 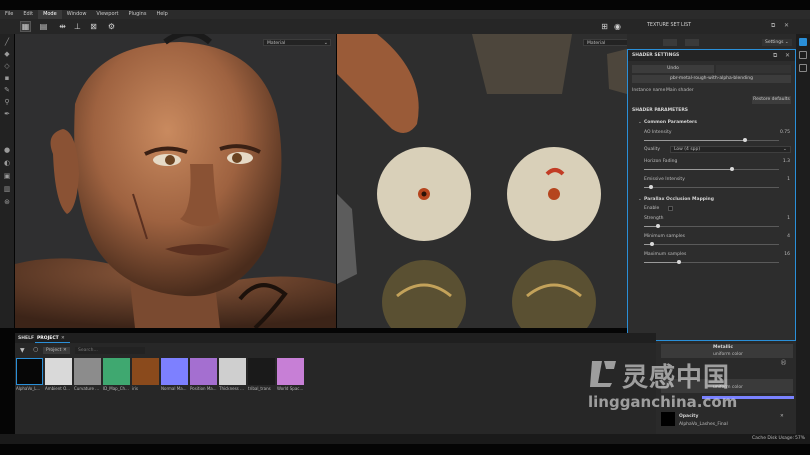 What do you see at coordinates (771, 100) in the screenshot?
I see `restore-defaults-button: Restore defaults` at bounding box center [771, 100].